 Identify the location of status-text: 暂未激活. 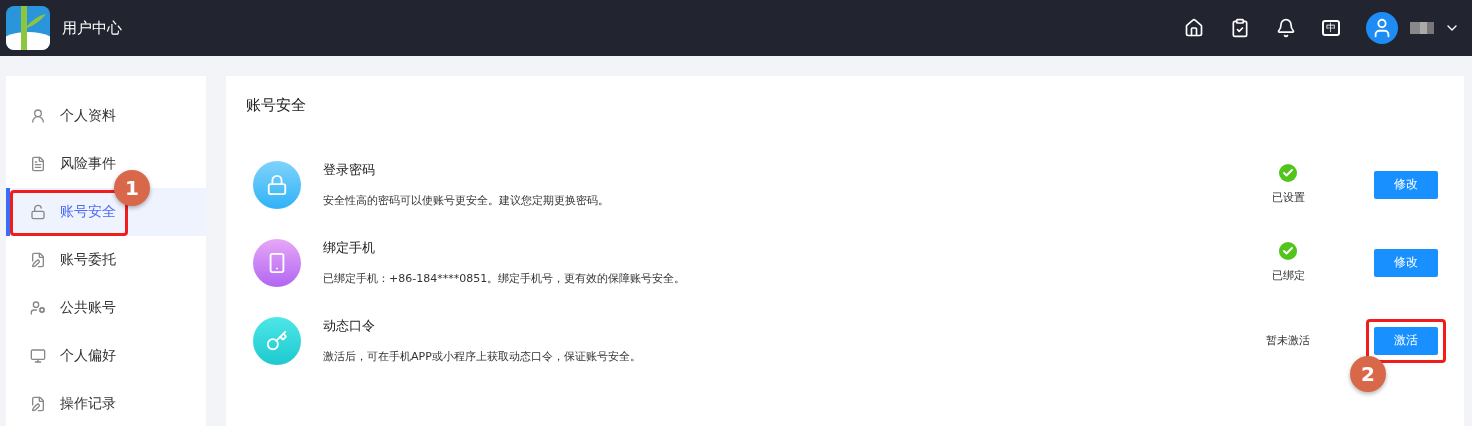
(1288, 340).